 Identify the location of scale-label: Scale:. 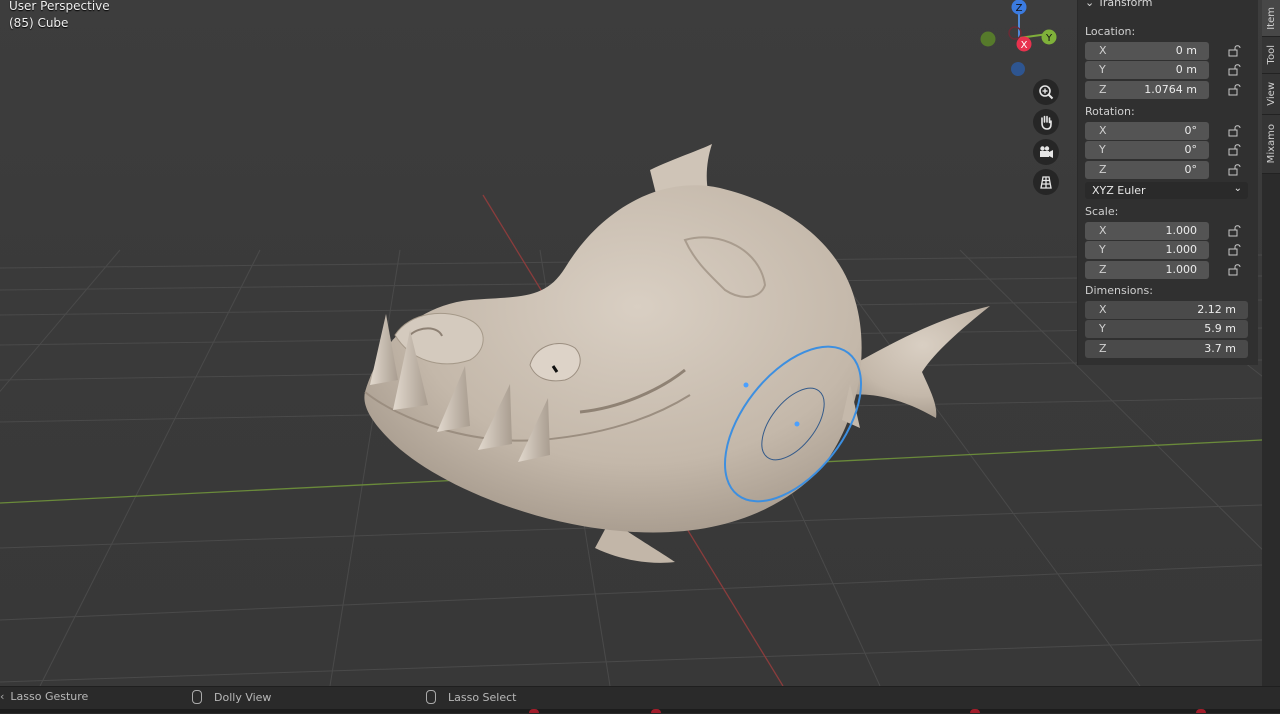
(1102, 211).